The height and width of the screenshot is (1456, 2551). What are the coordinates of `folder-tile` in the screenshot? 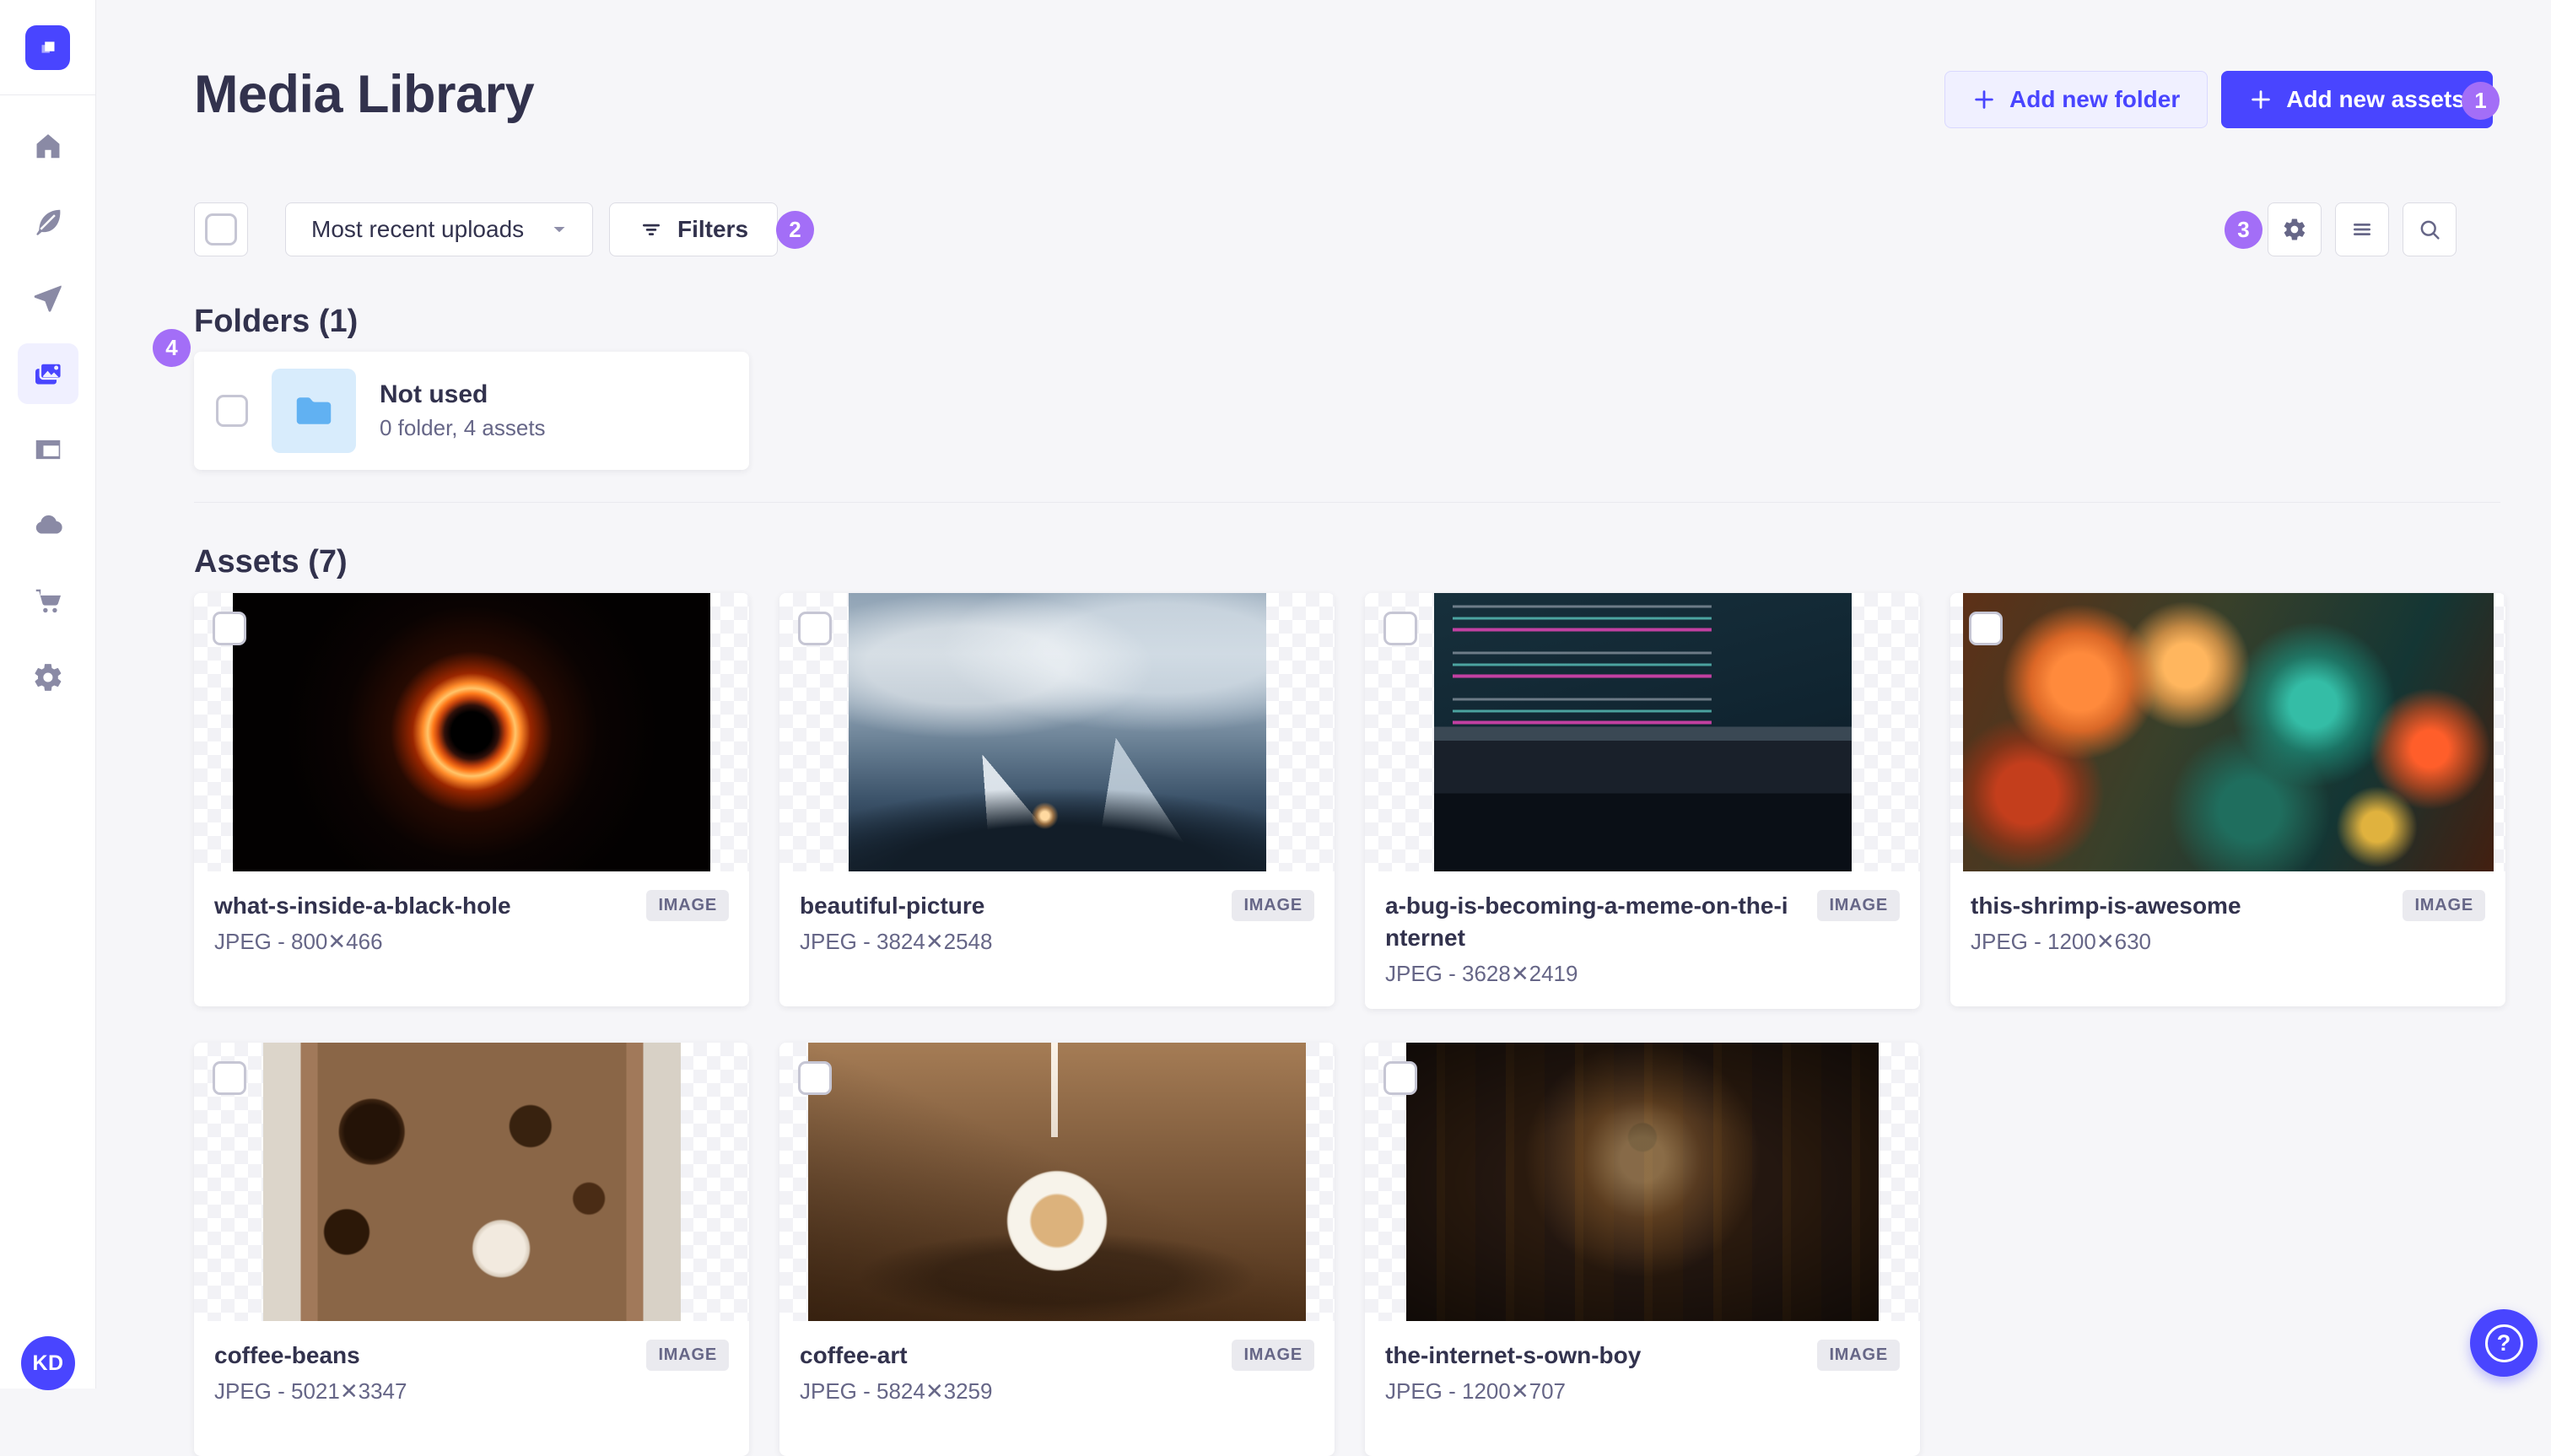 It's located at (314, 411).